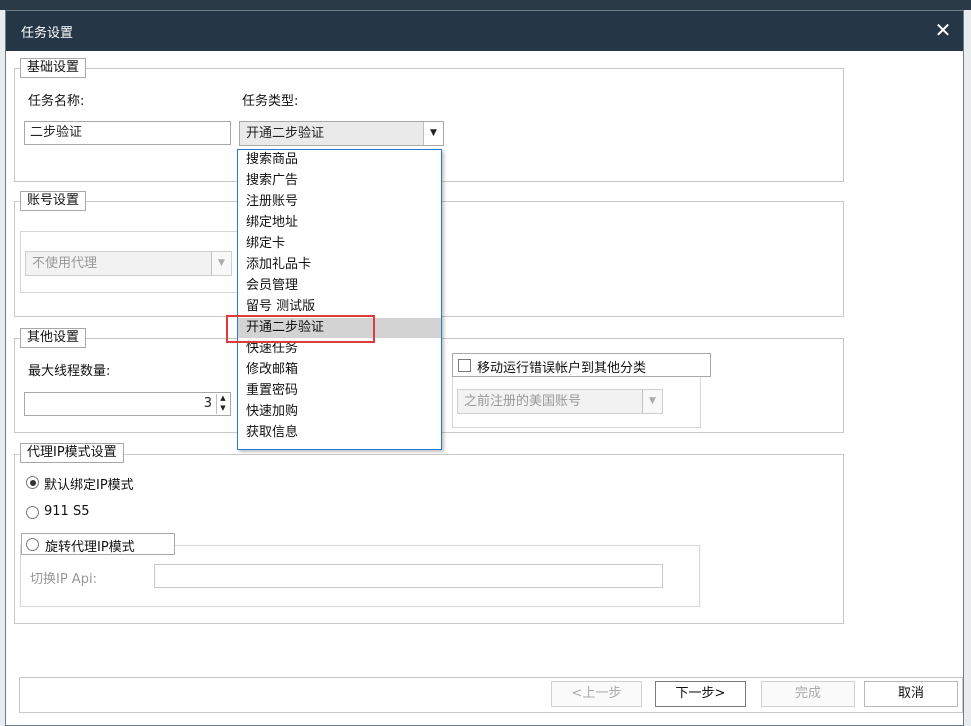 The height and width of the screenshot is (726, 971). What do you see at coordinates (53, 201) in the screenshot?
I see `account-settings-legend: 账号设置` at bounding box center [53, 201].